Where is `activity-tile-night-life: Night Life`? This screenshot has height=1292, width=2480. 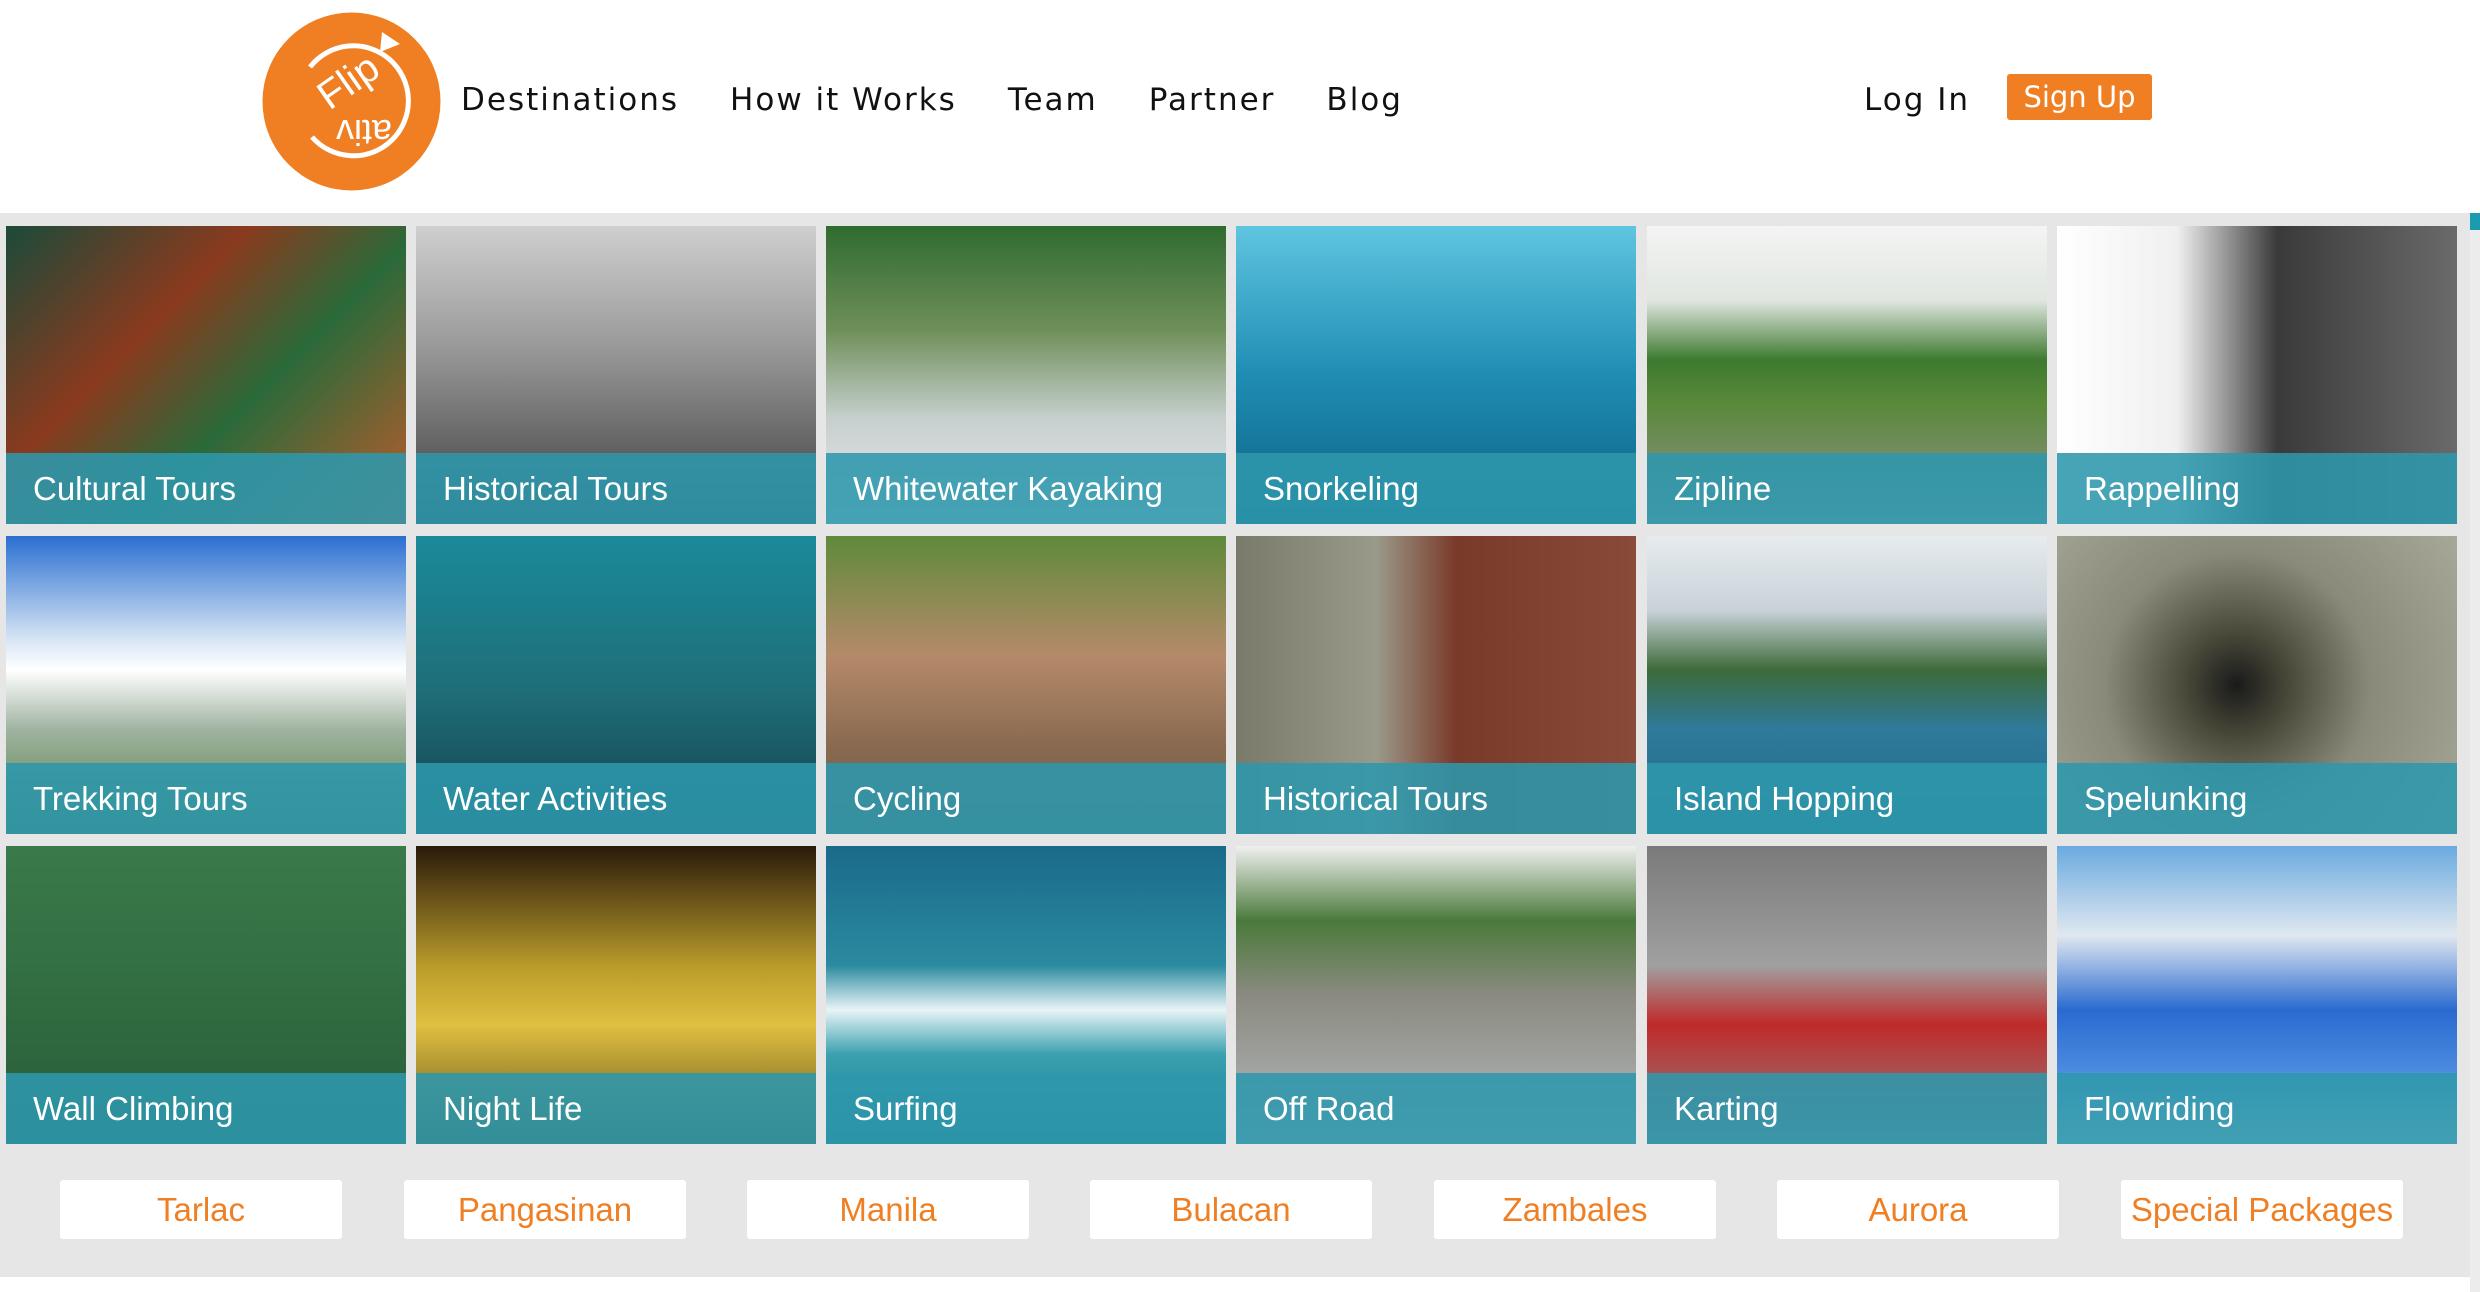
activity-tile-night-life: Night Life is located at coordinates (616, 995).